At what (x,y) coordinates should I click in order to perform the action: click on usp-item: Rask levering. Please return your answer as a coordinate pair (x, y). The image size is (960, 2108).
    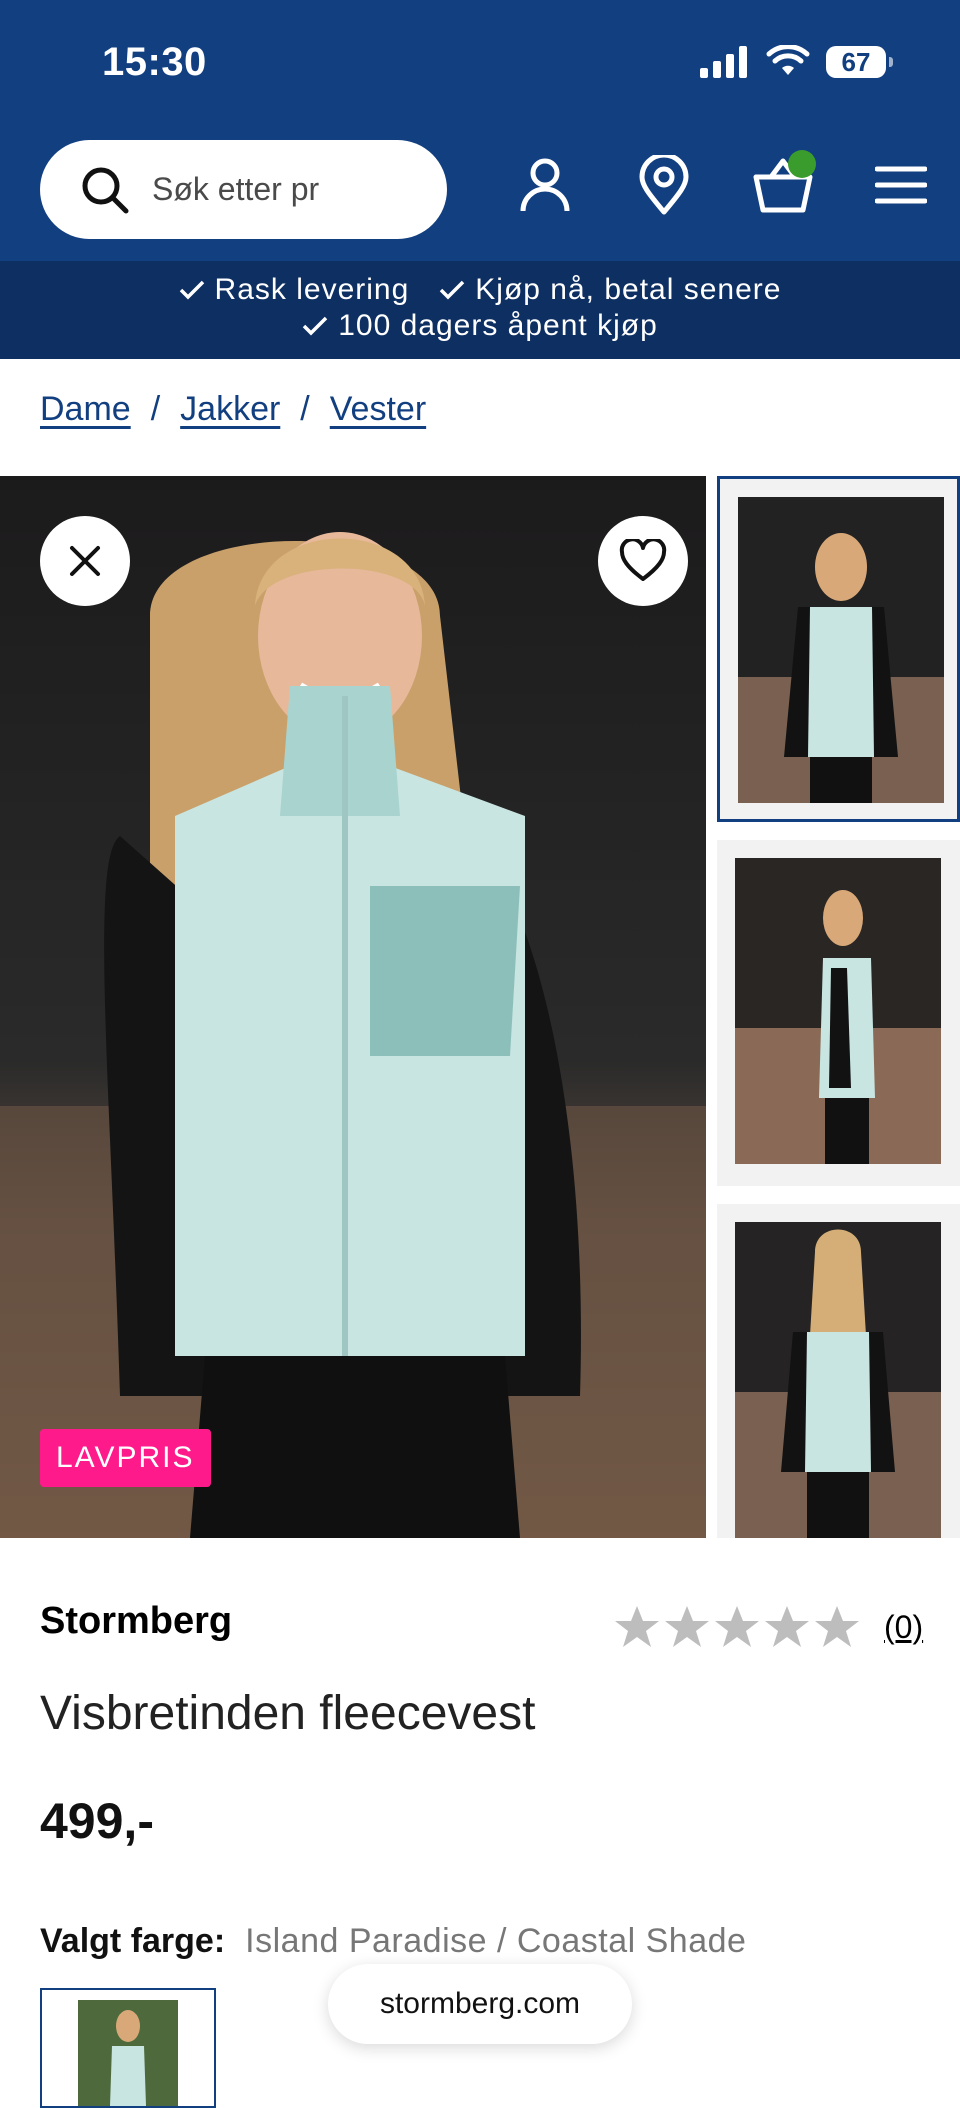
    Looking at the image, I should click on (294, 290).